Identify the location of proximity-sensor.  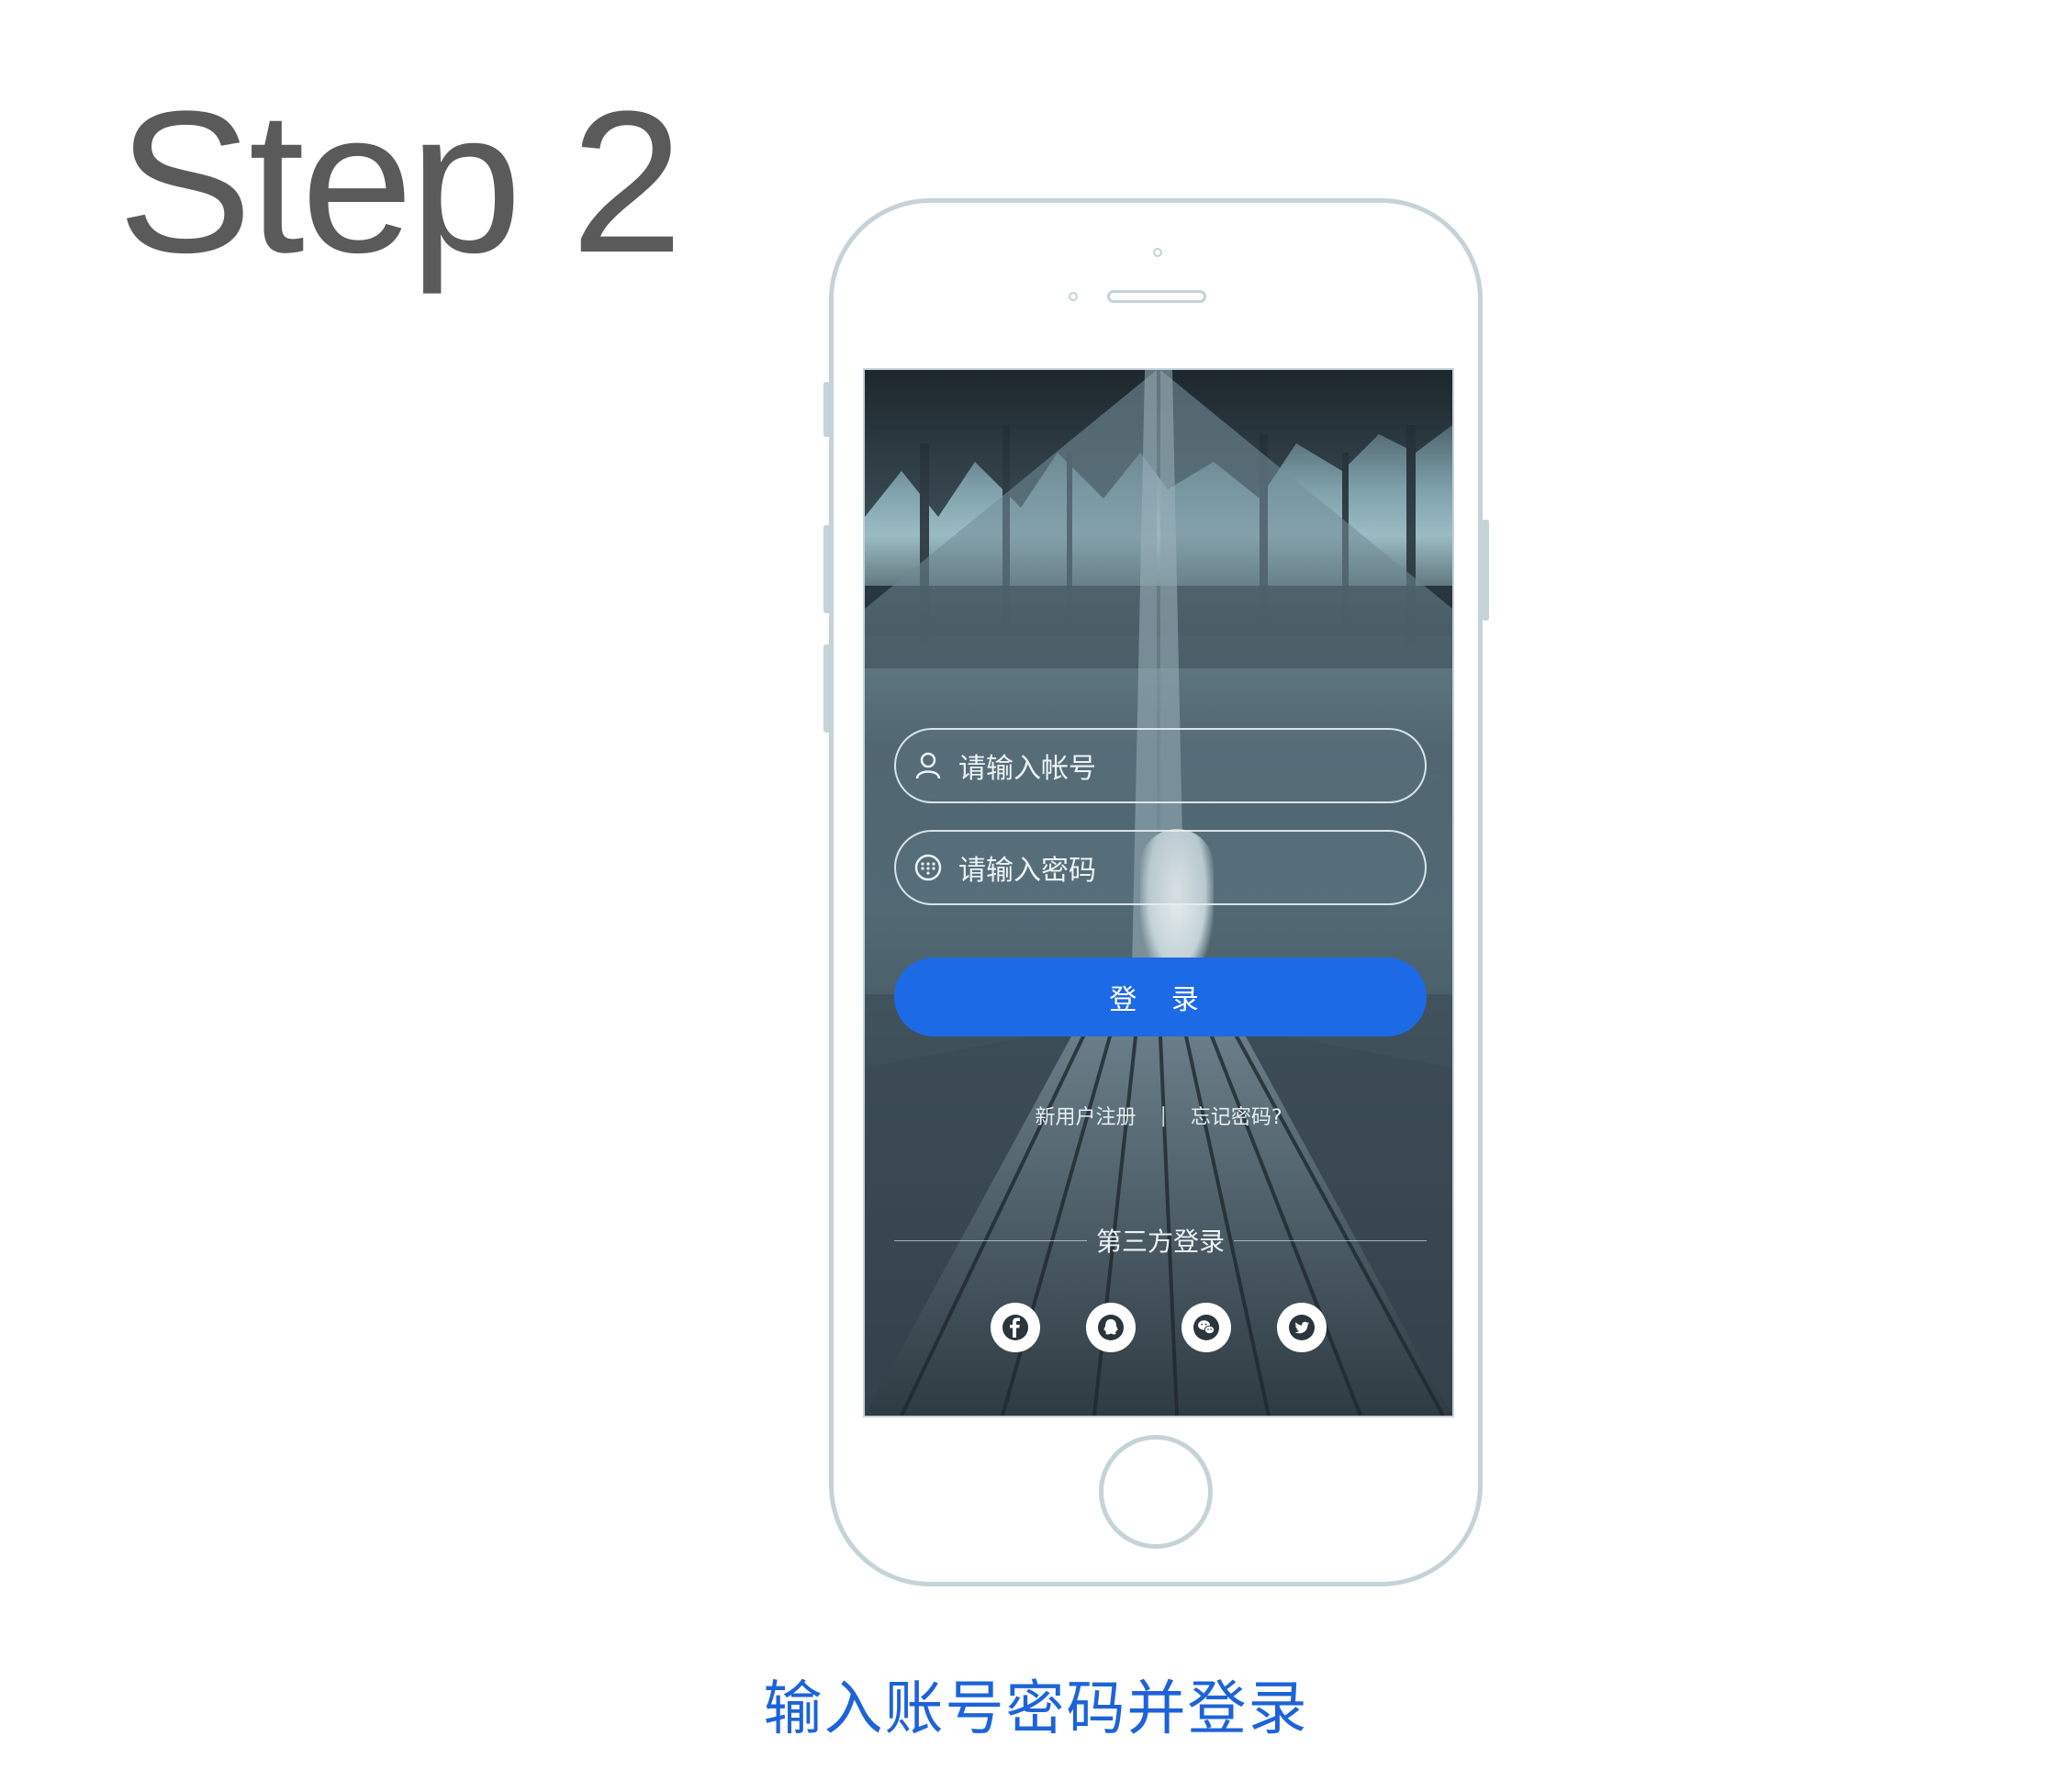
(1073, 296).